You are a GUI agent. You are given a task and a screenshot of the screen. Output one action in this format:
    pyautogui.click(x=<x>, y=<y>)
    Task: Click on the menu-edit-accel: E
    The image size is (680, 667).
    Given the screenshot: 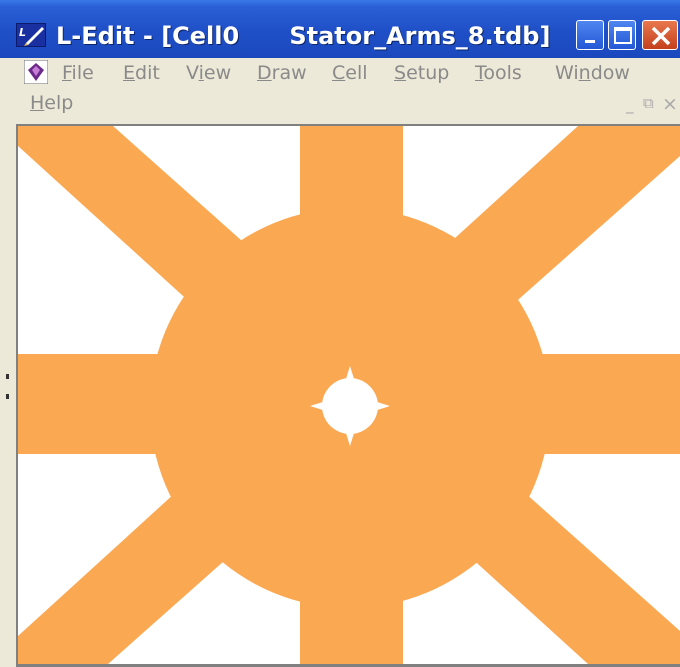 What is the action you would take?
    pyautogui.click(x=129, y=73)
    